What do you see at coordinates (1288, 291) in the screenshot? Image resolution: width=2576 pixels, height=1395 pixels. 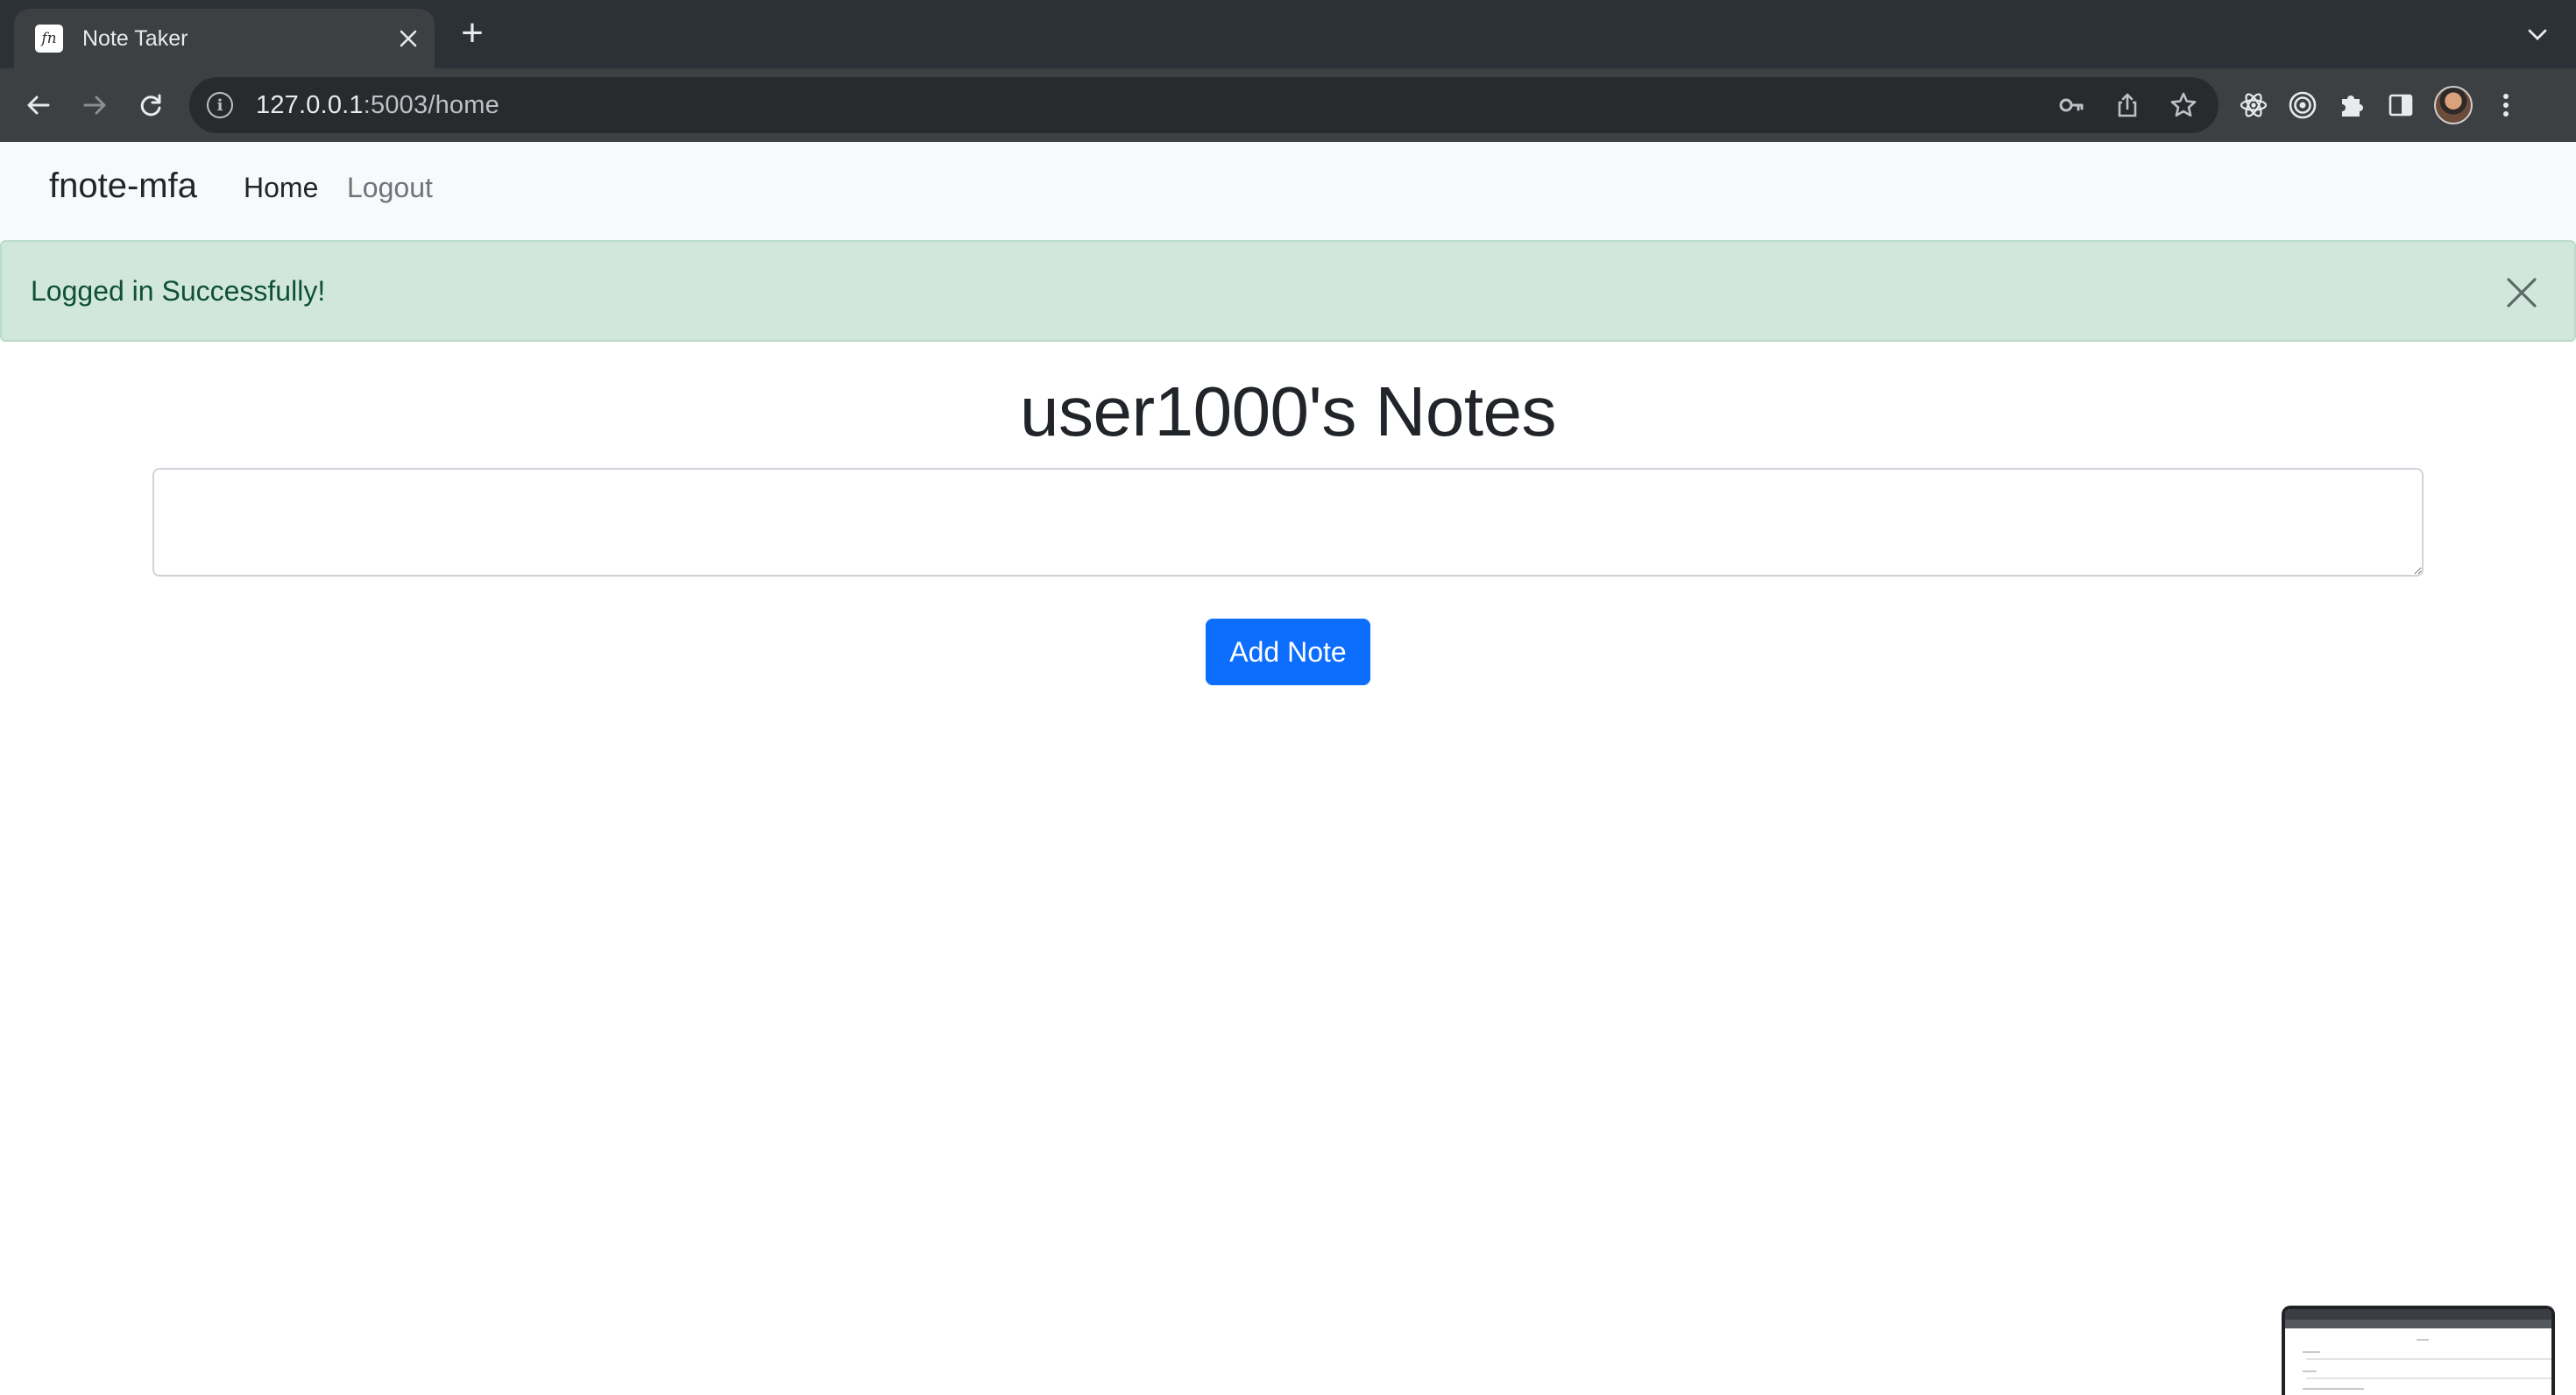 I see `success-alert: Logged in Successfully!` at bounding box center [1288, 291].